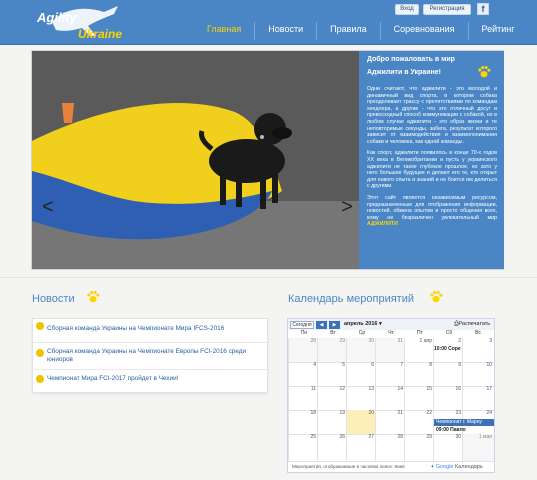 The height and width of the screenshot is (480, 537). Describe the element at coordinates (48, 207) in the screenshot. I see `slider-prev-arrow: <` at that location.